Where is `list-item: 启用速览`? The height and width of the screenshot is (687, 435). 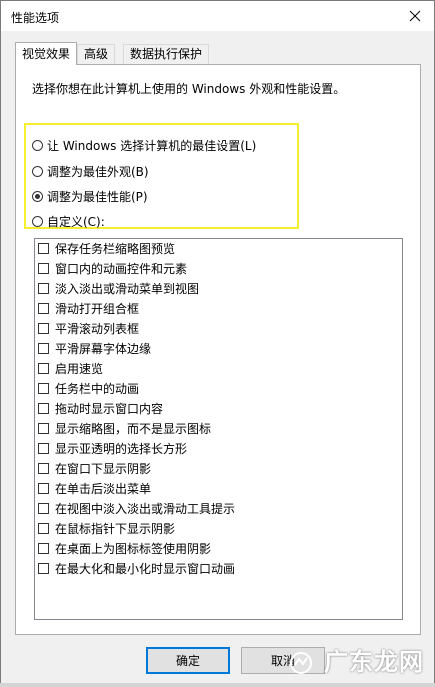
list-item: 启用速览 is located at coordinates (70, 368).